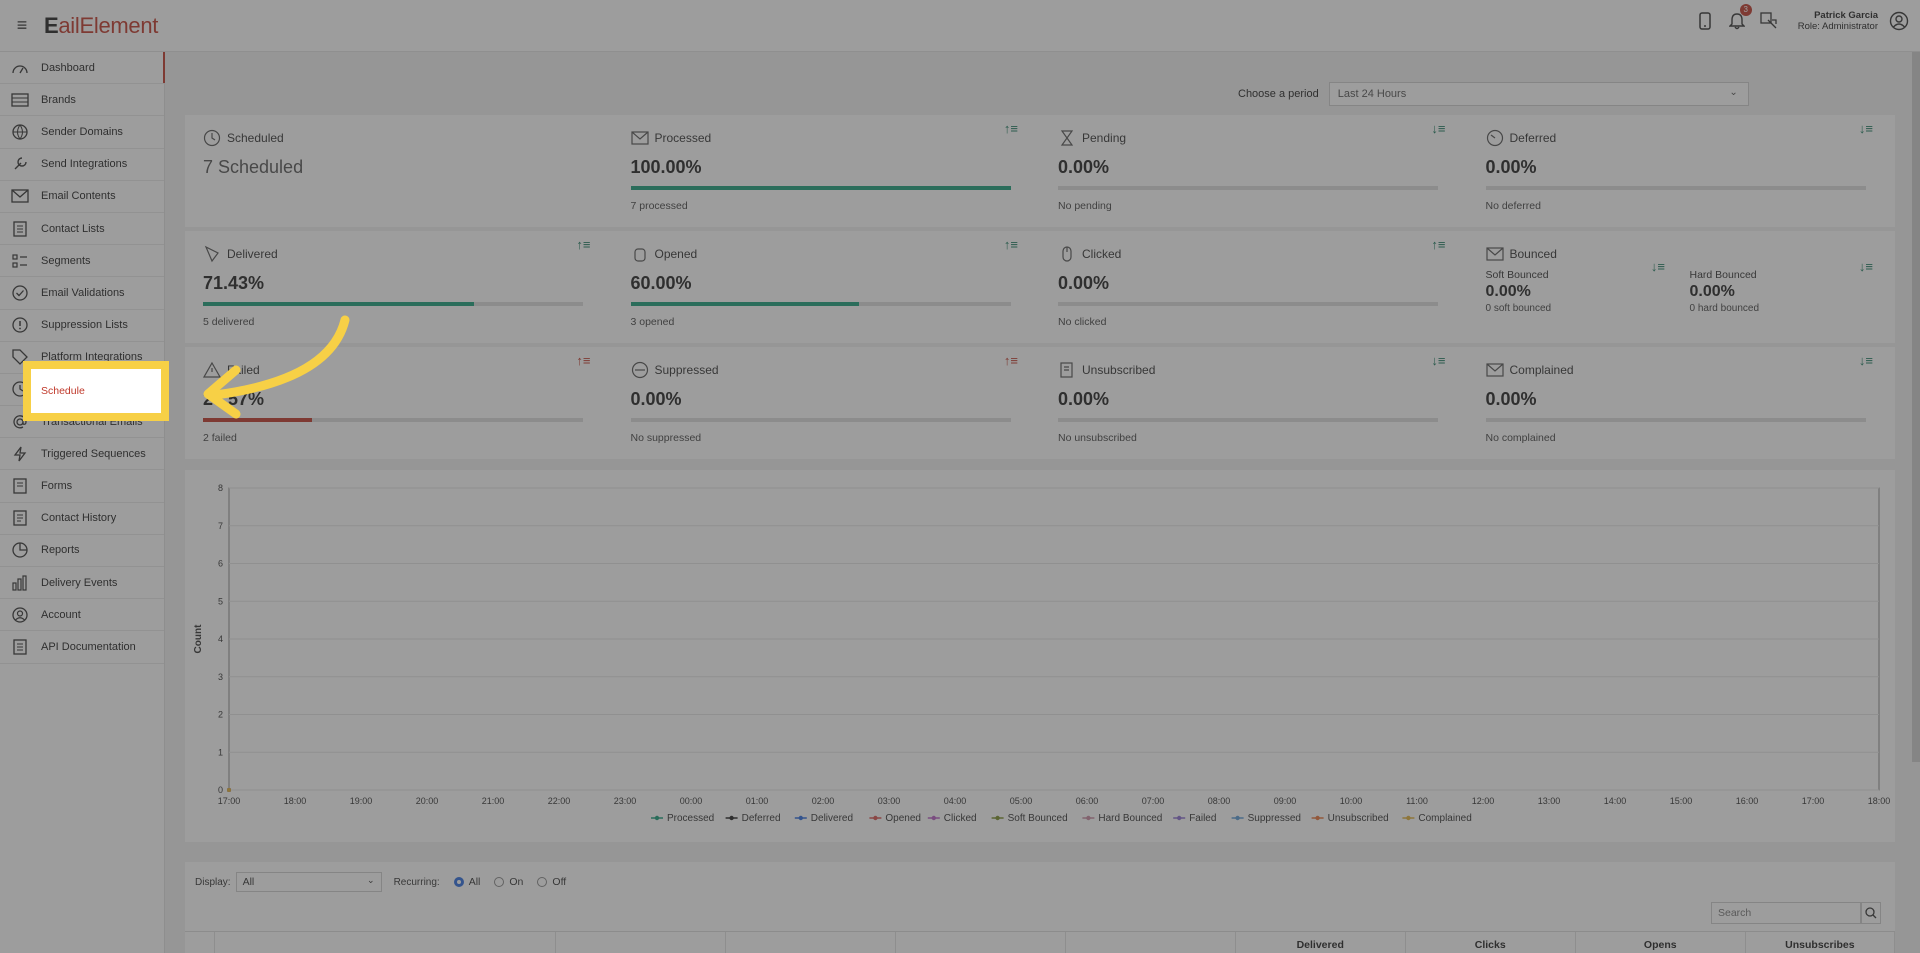 Image resolution: width=1920 pixels, height=953 pixels. I want to click on sidebar-item-brands: Brands, so click(82, 100).